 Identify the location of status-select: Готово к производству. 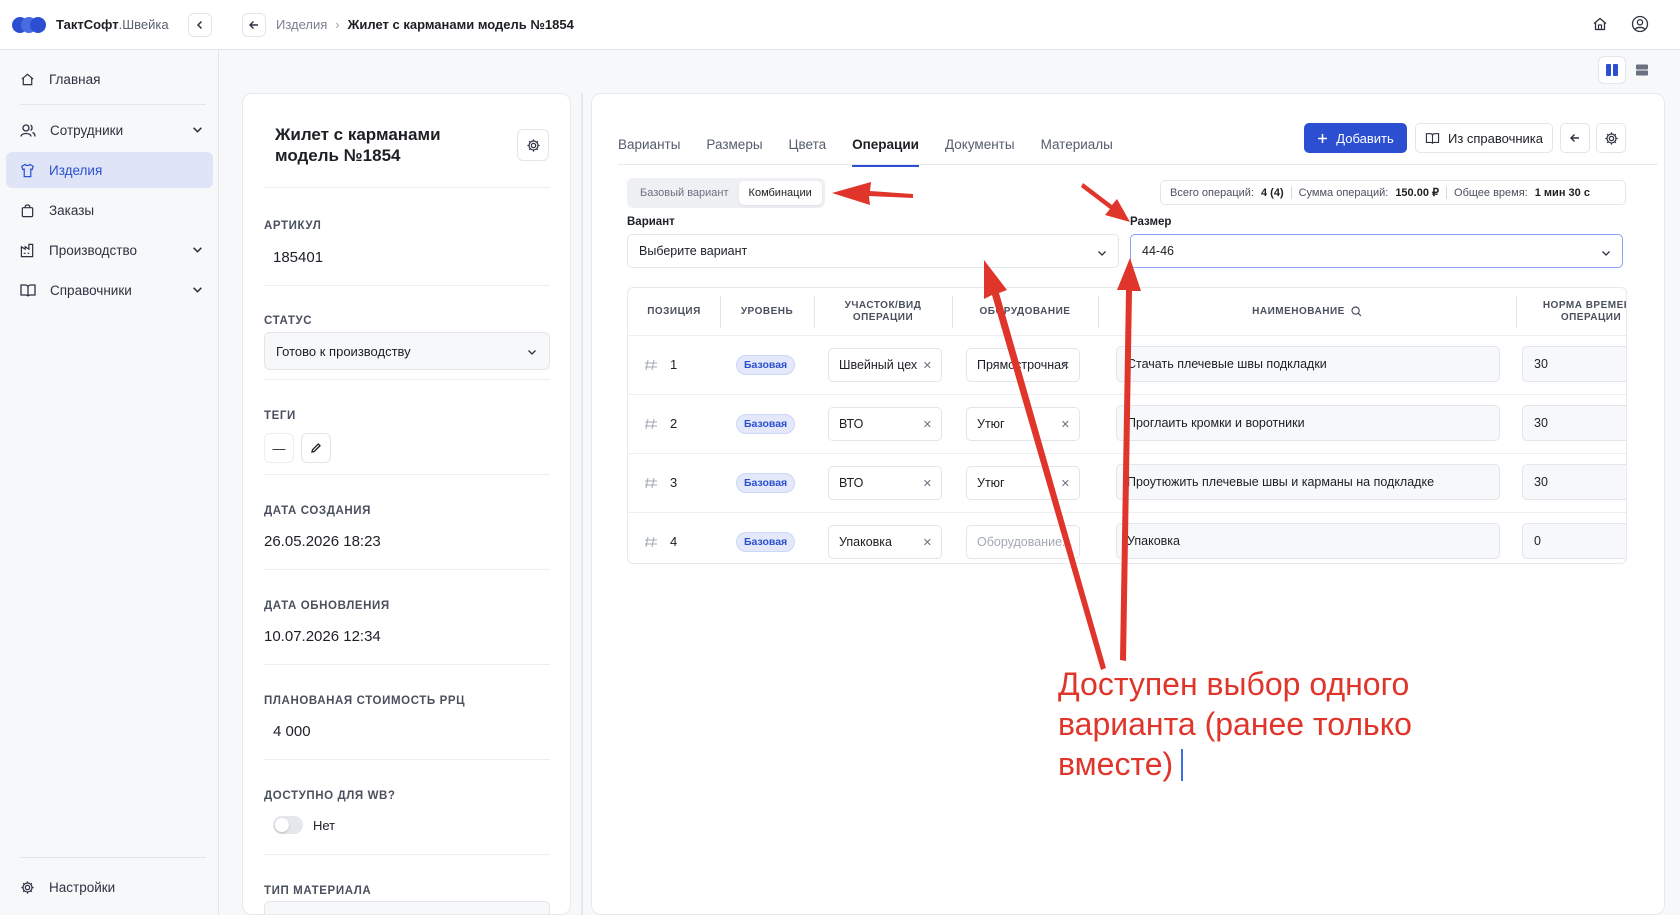
(407, 351).